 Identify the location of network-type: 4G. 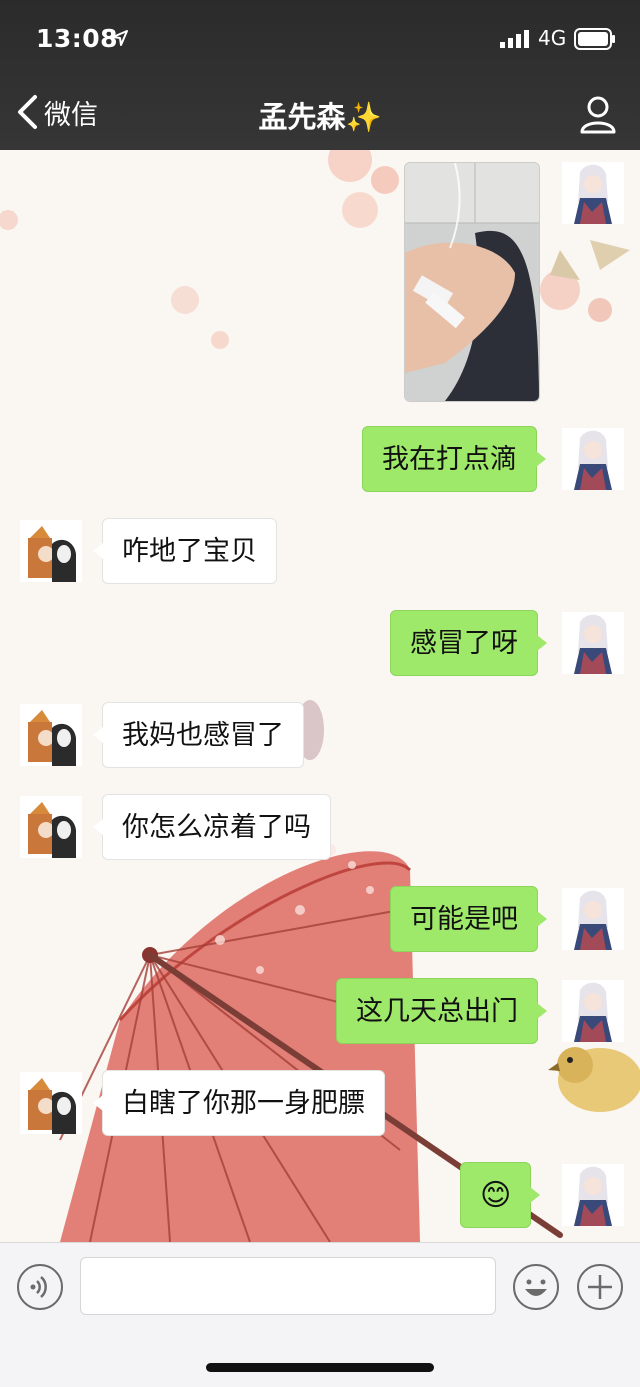
(552, 38).